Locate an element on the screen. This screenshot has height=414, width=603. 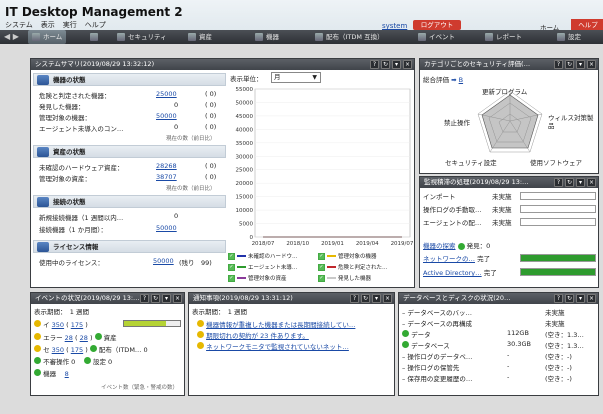
tab-assets-label: 資産 is located at coordinates (205, 37).